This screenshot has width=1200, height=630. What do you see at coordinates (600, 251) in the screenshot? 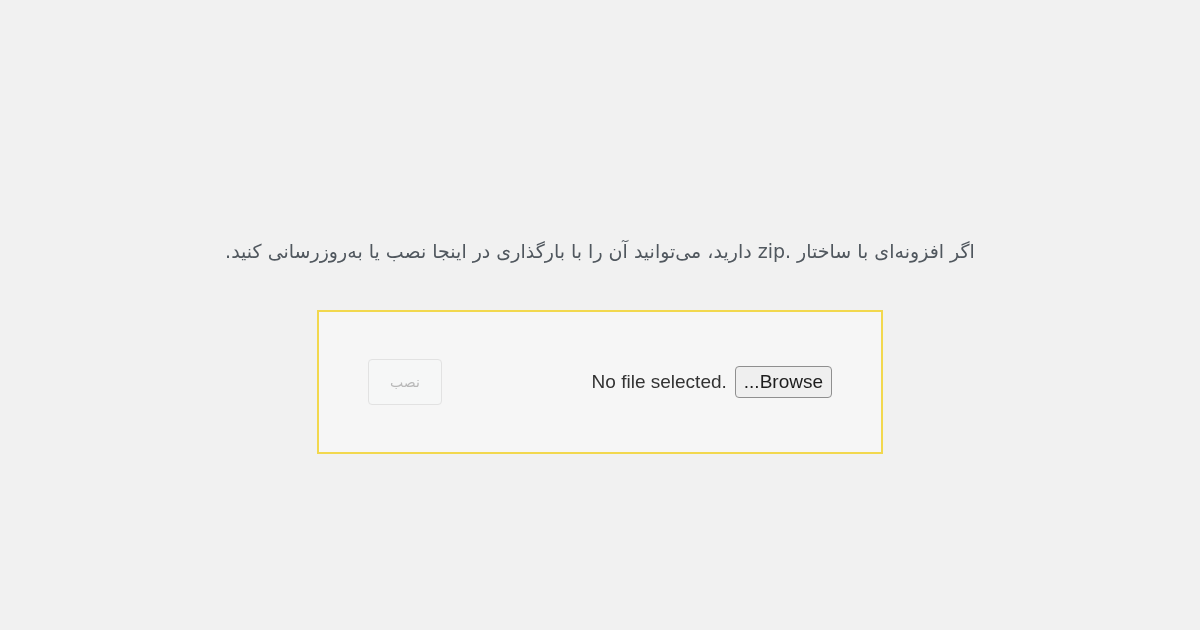
I see `instruction-text: اگر افزونه‌ای با ساختار .zip دارید، می‌توانید آن را با بارگذاری در اینجا نصب یا به‌روزرسانی کنید.` at bounding box center [600, 251].